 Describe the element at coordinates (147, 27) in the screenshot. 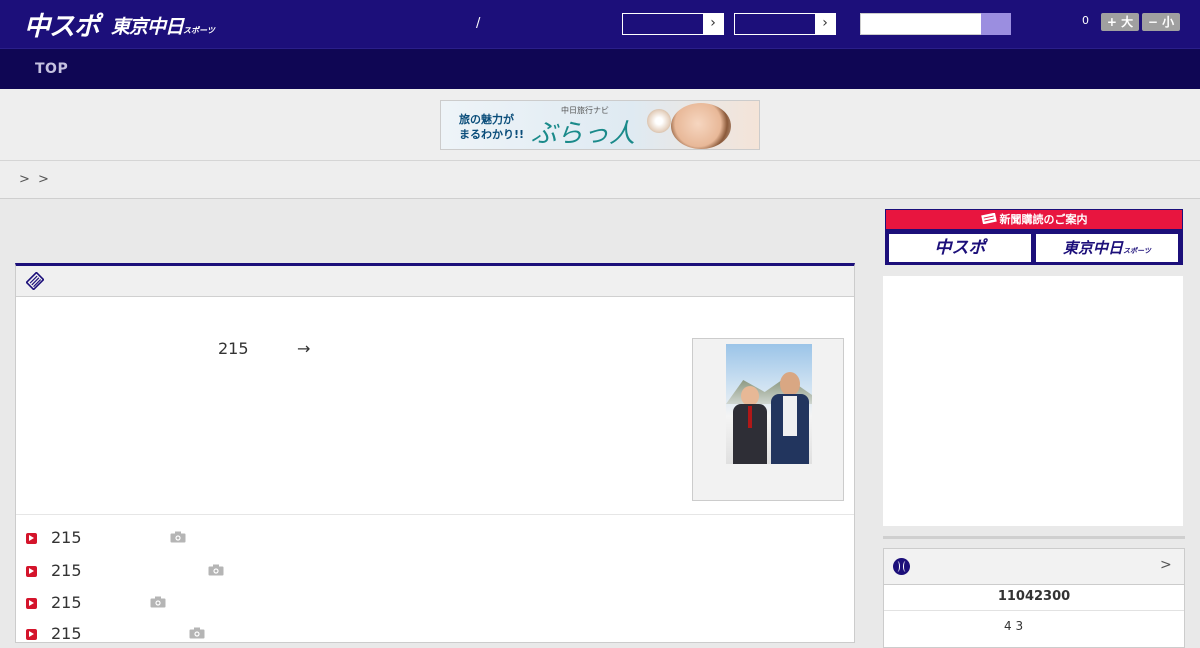

I see `logo-sub-text: 東京中日` at that location.